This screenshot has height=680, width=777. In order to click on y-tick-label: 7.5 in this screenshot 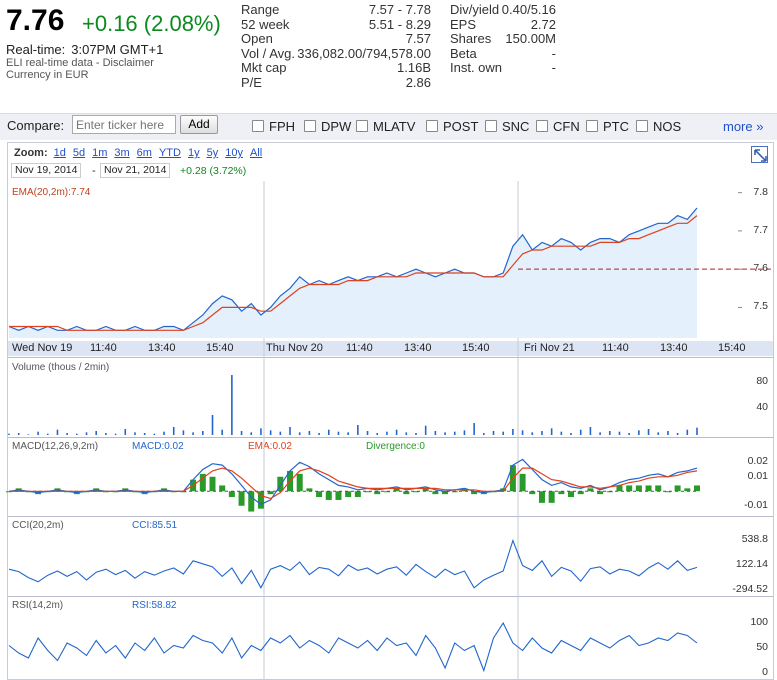, I will do `click(760, 306)`.